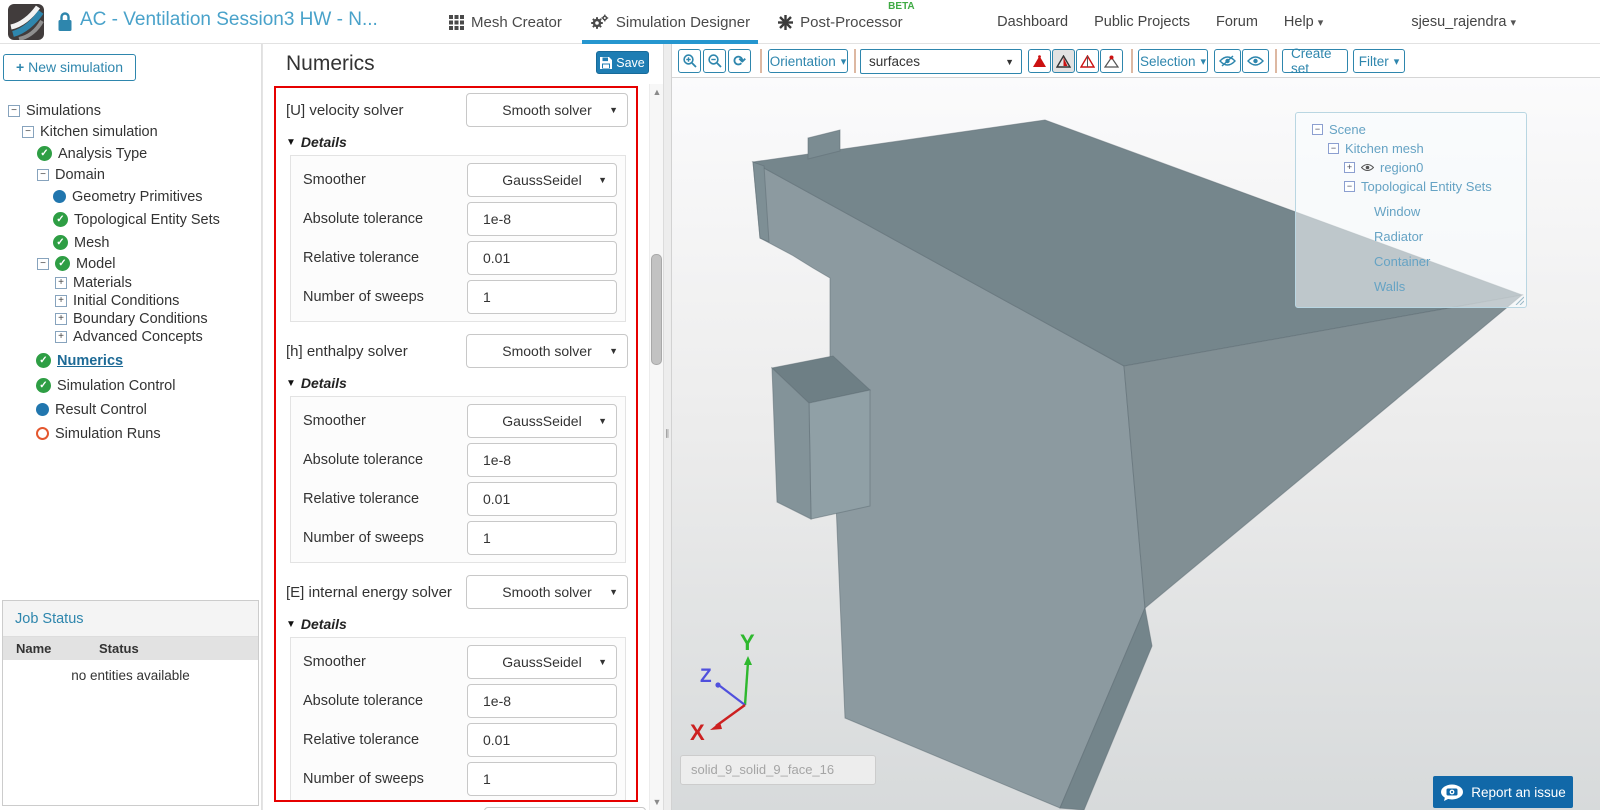  I want to click on tree-item-domain: − Domain, so click(130, 174).